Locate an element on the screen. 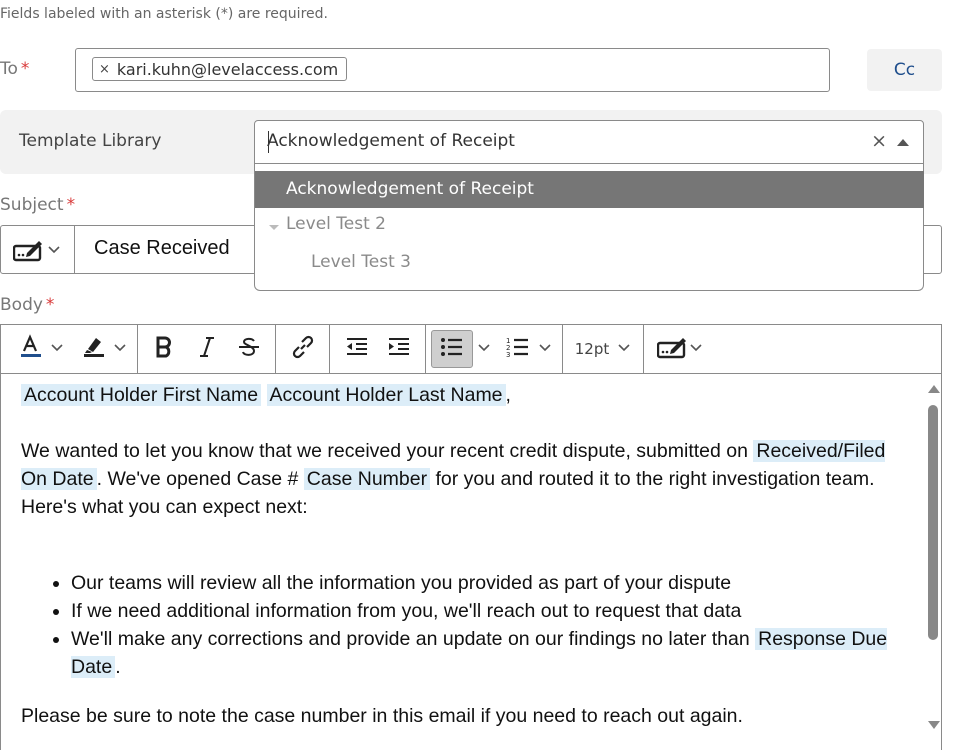 This screenshot has height=751, width=958. to-field: × kari.kuhn@levelaccess.com is located at coordinates (452, 70).